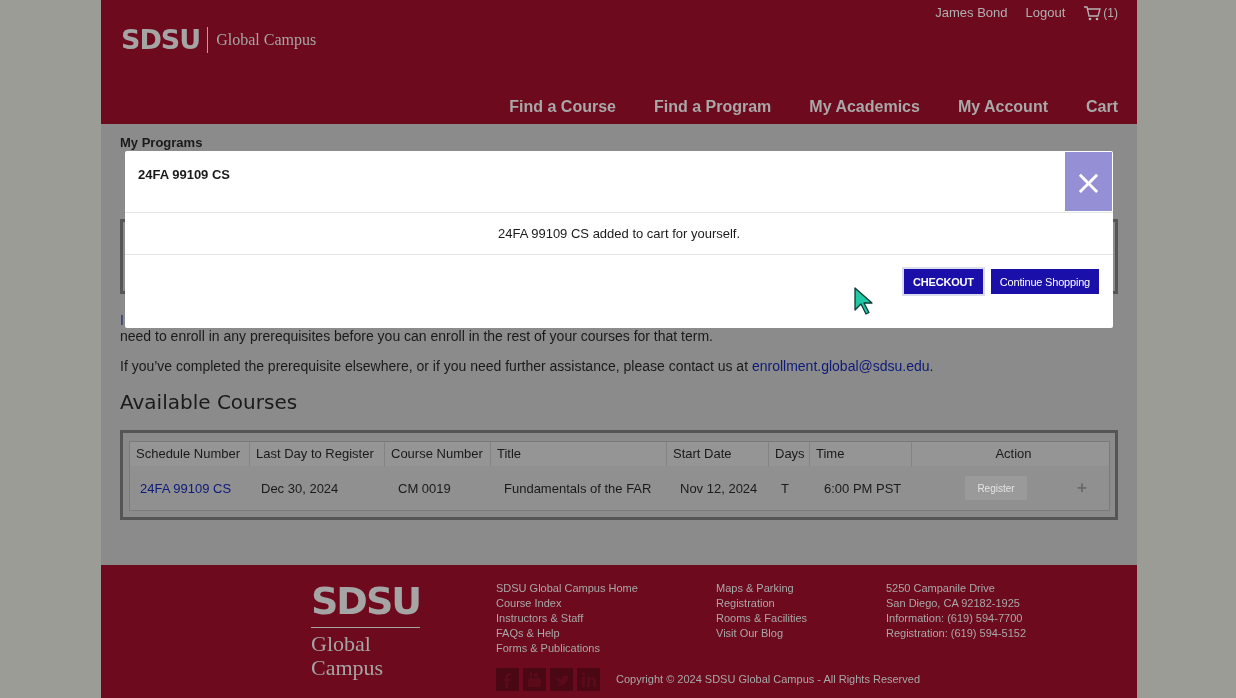 This screenshot has height=698, width=1236. Describe the element at coordinates (719, 488) in the screenshot. I see `table-cell-text: Nov 12, 2024` at that location.